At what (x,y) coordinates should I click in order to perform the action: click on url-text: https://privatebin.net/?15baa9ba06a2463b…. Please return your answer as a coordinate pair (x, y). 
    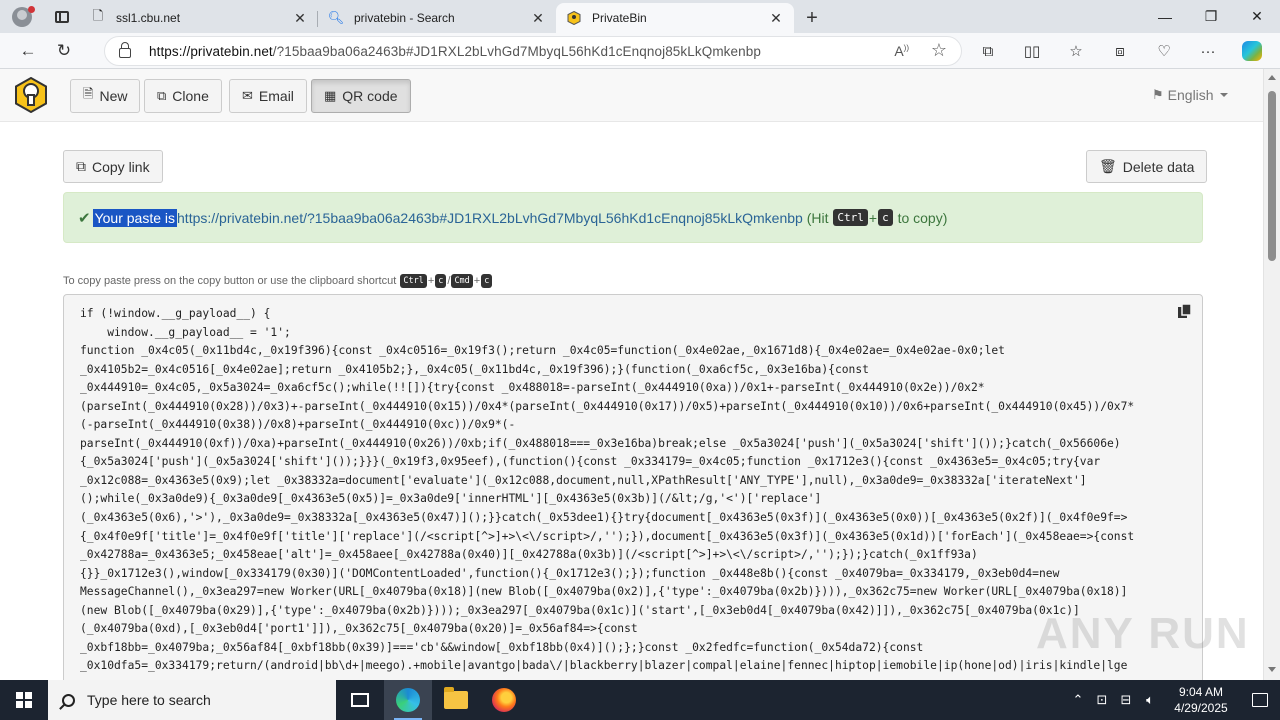
    Looking at the image, I should click on (455, 51).